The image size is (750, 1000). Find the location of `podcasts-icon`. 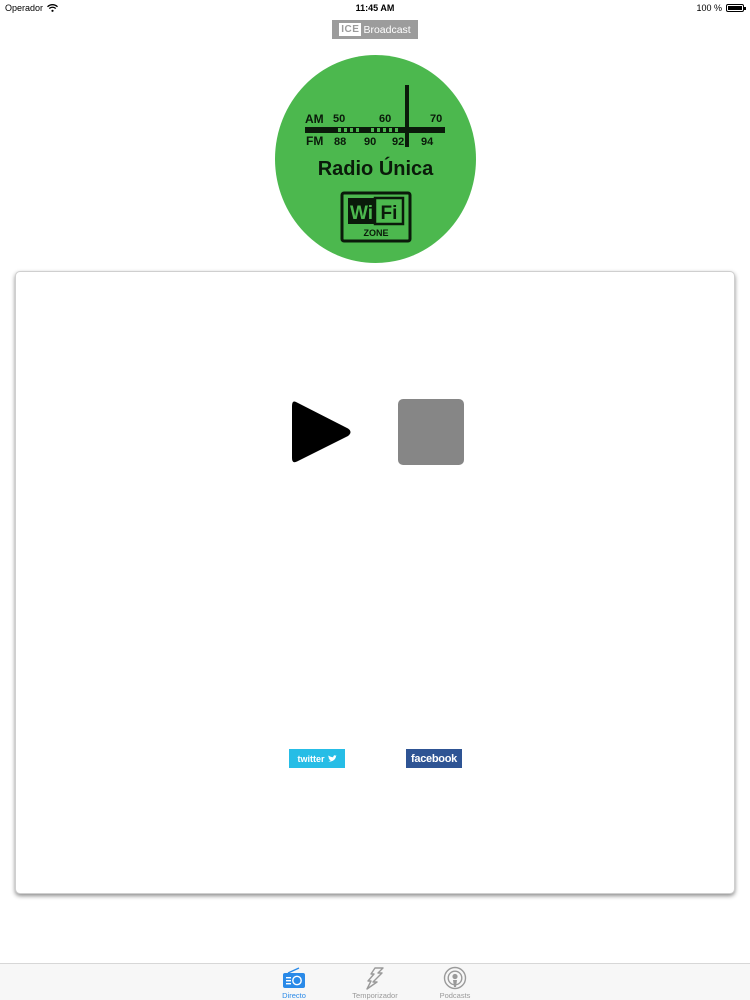

podcasts-icon is located at coordinates (455, 978).